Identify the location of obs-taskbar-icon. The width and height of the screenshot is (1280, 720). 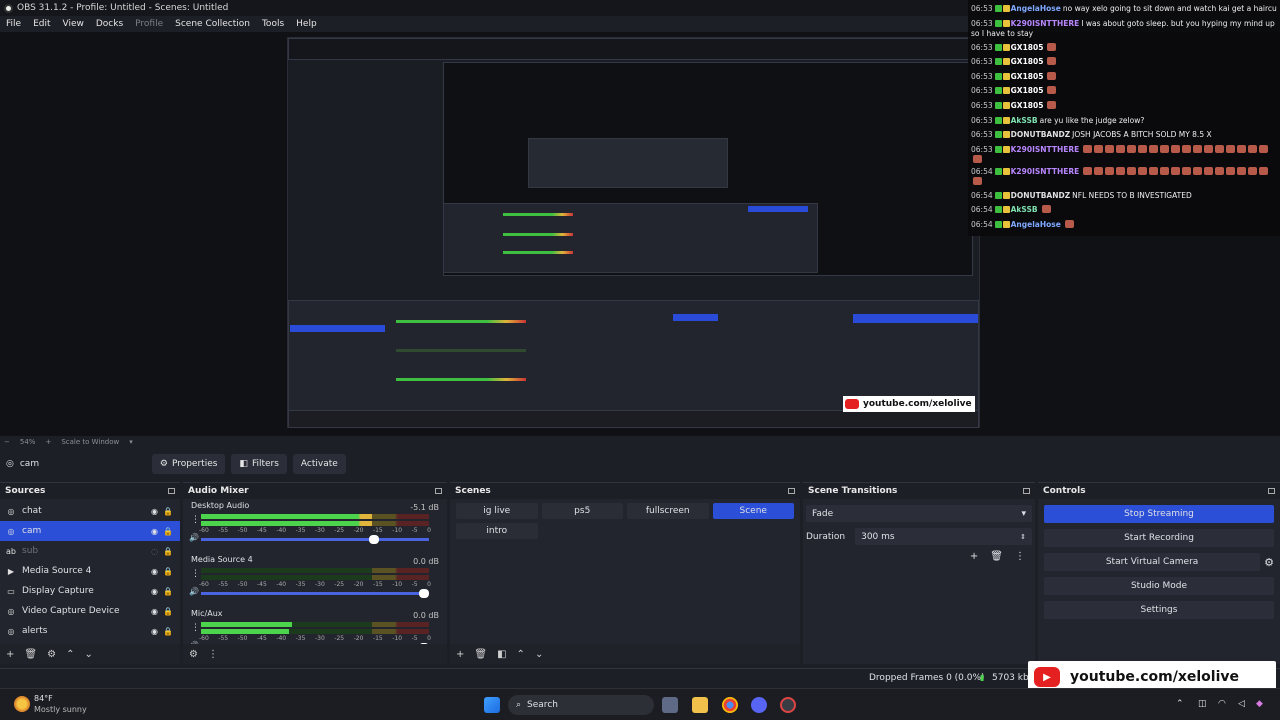
(788, 705).